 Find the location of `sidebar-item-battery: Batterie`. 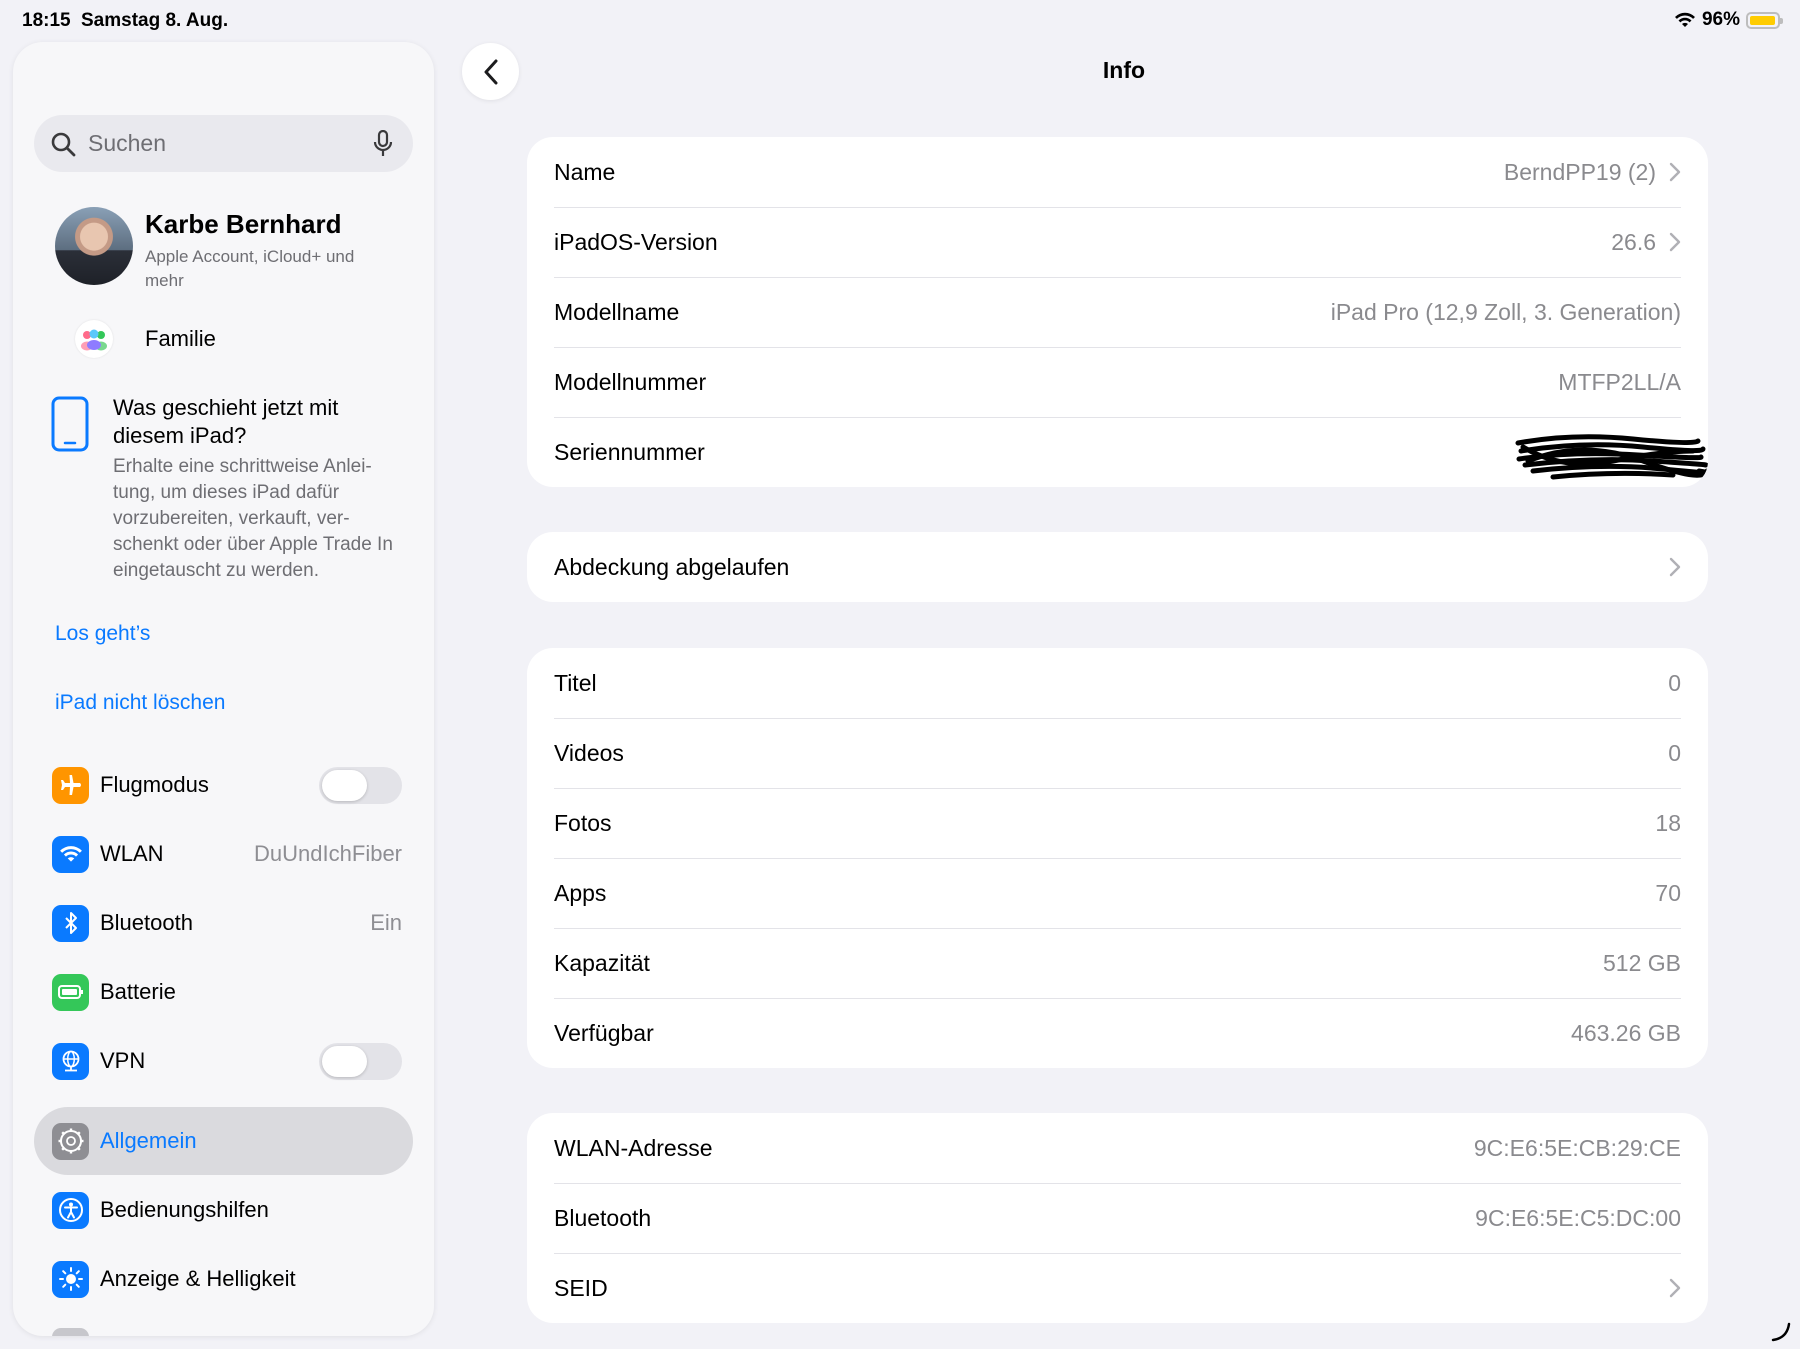

sidebar-item-battery: Batterie is located at coordinates (232, 992).